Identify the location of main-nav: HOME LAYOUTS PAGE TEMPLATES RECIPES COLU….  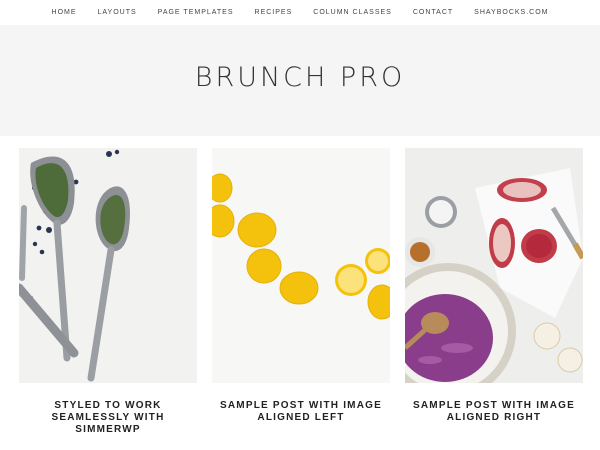
(300, 12).